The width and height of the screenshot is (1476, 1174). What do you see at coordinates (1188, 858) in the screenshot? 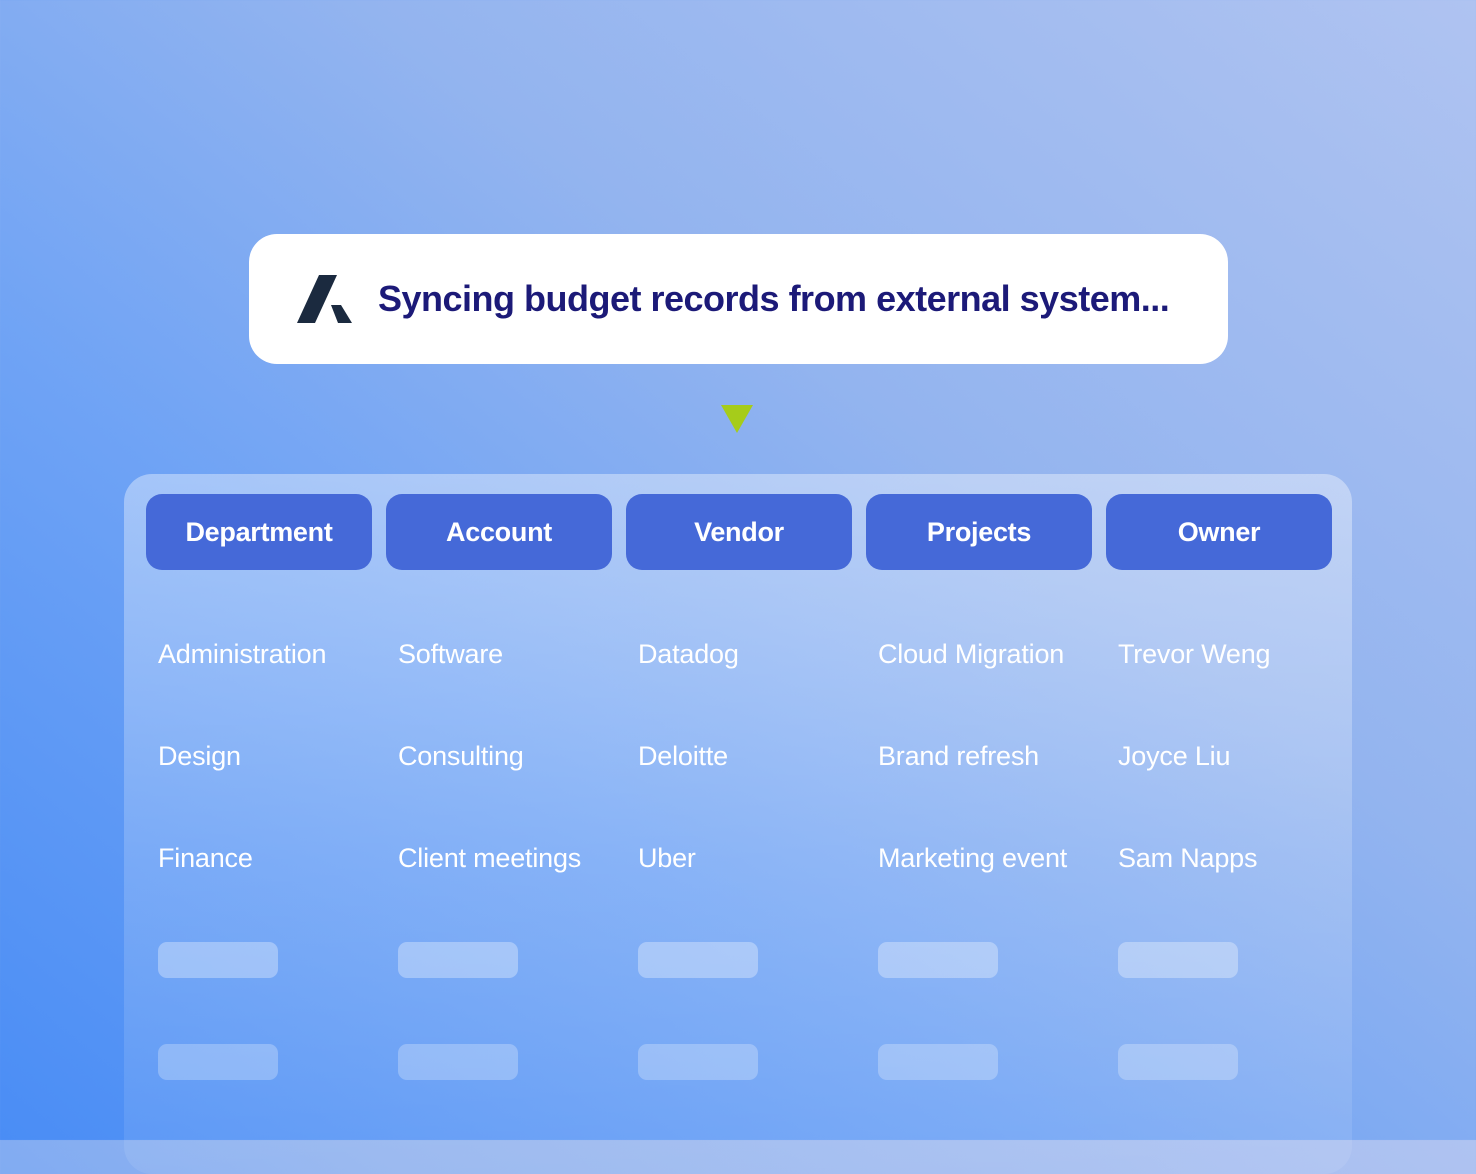
I see `table-cell: Sam Napps` at bounding box center [1188, 858].